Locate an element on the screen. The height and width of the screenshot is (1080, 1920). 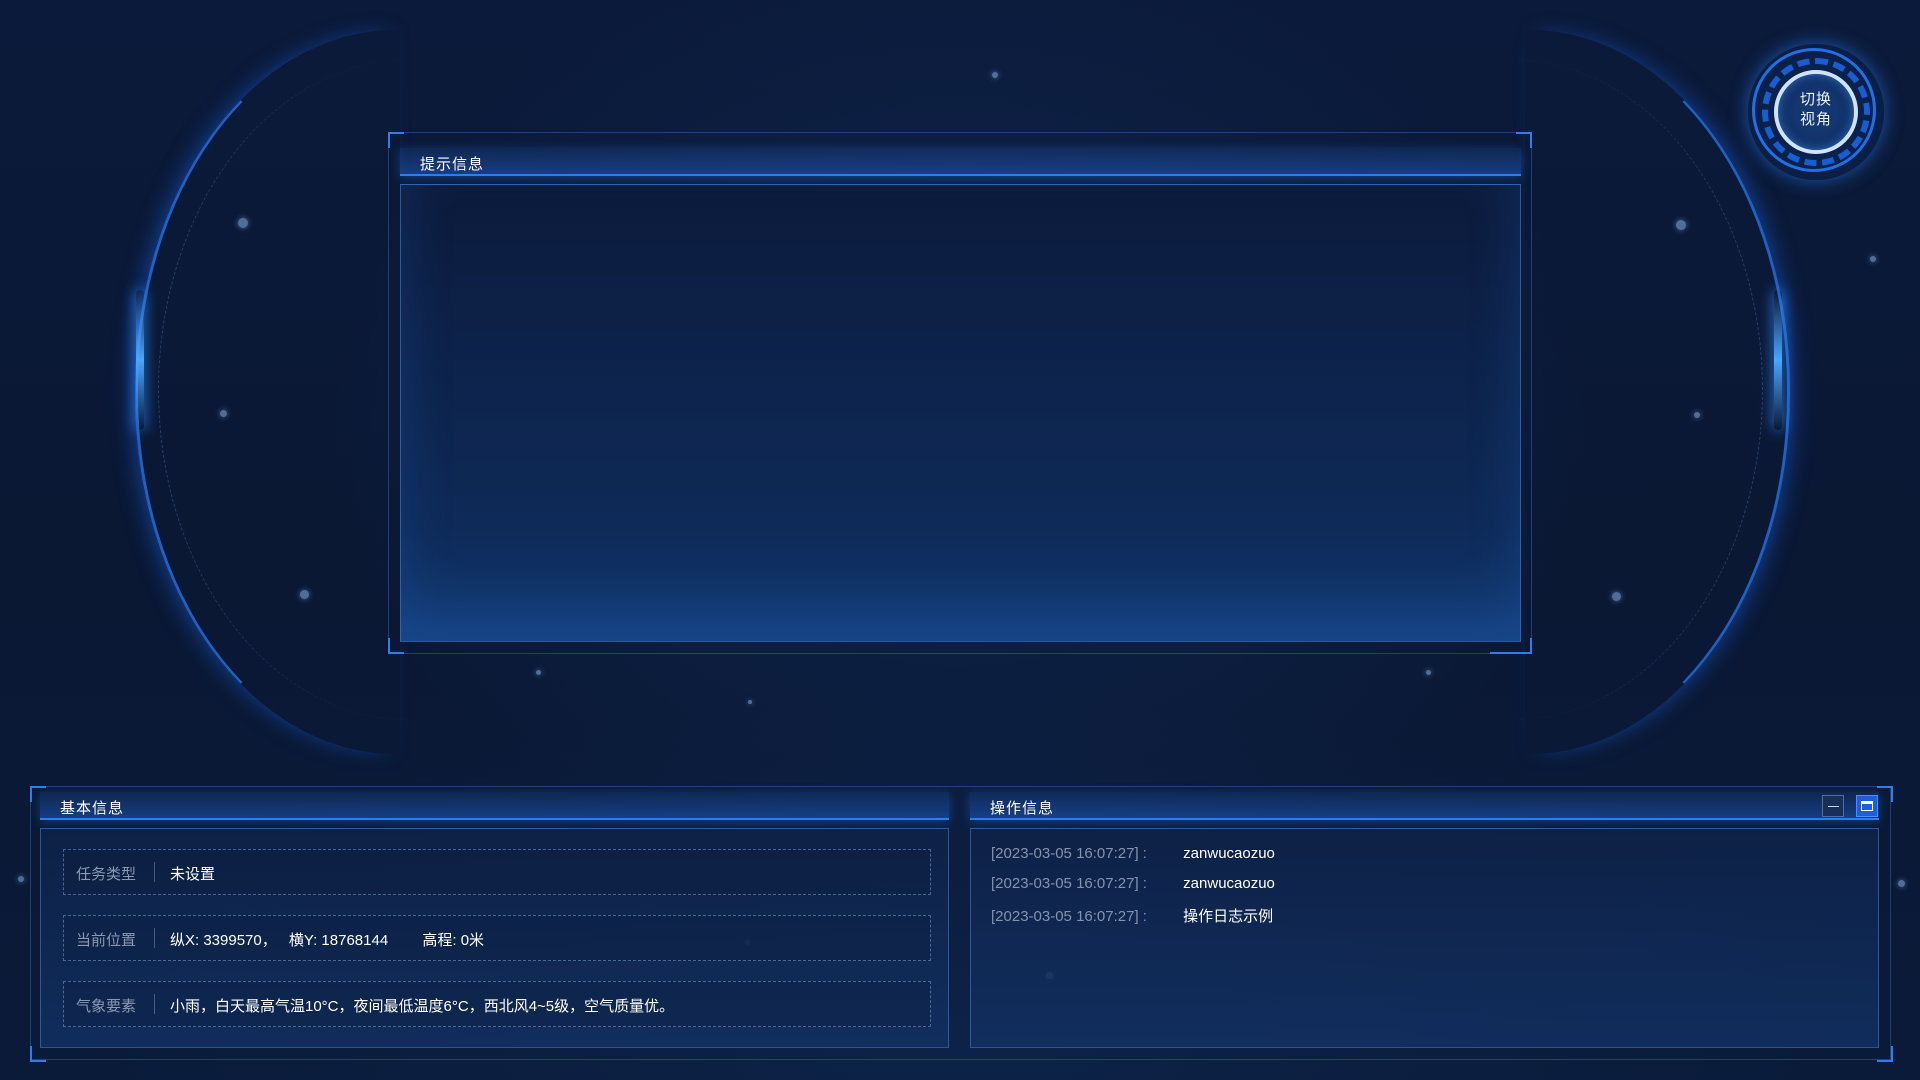
maximize-button is located at coordinates (1867, 806).